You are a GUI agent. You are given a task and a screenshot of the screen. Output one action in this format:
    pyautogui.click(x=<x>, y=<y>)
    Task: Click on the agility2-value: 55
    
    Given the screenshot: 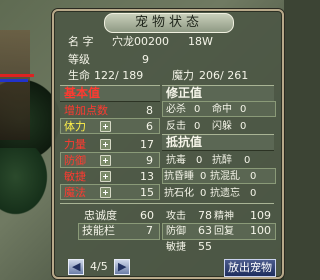 What is the action you would take?
    pyautogui.click(x=205, y=246)
    